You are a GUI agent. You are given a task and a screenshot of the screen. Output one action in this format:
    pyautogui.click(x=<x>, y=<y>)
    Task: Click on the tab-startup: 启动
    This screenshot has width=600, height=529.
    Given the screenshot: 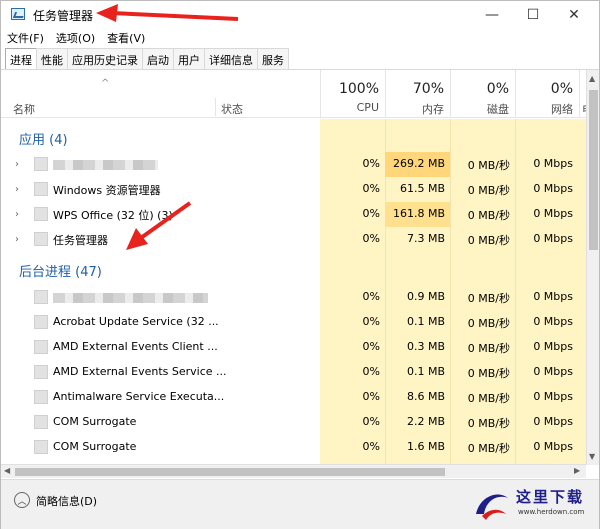 What is the action you would take?
    pyautogui.click(x=158, y=58)
    